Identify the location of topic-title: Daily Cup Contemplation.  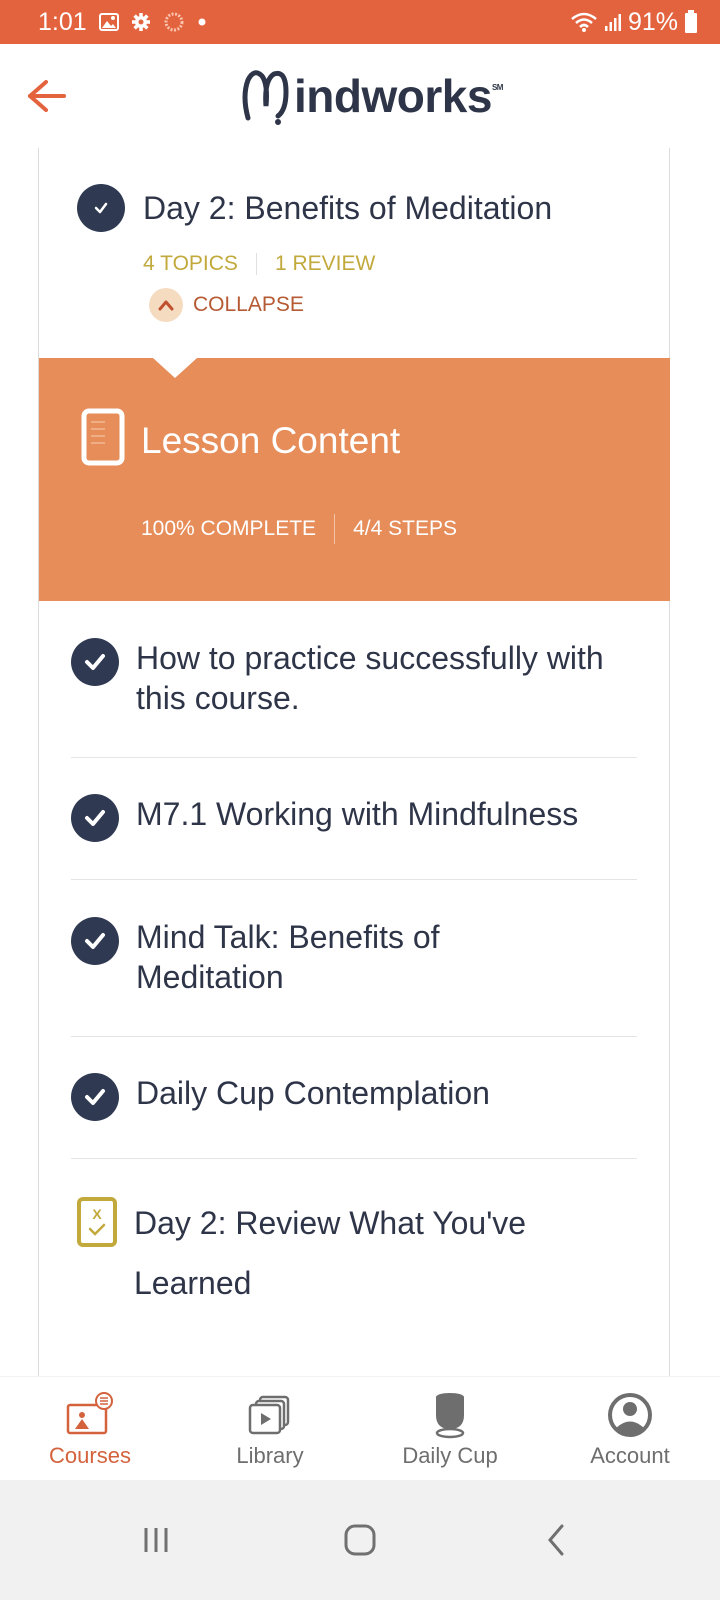
(313, 1093).